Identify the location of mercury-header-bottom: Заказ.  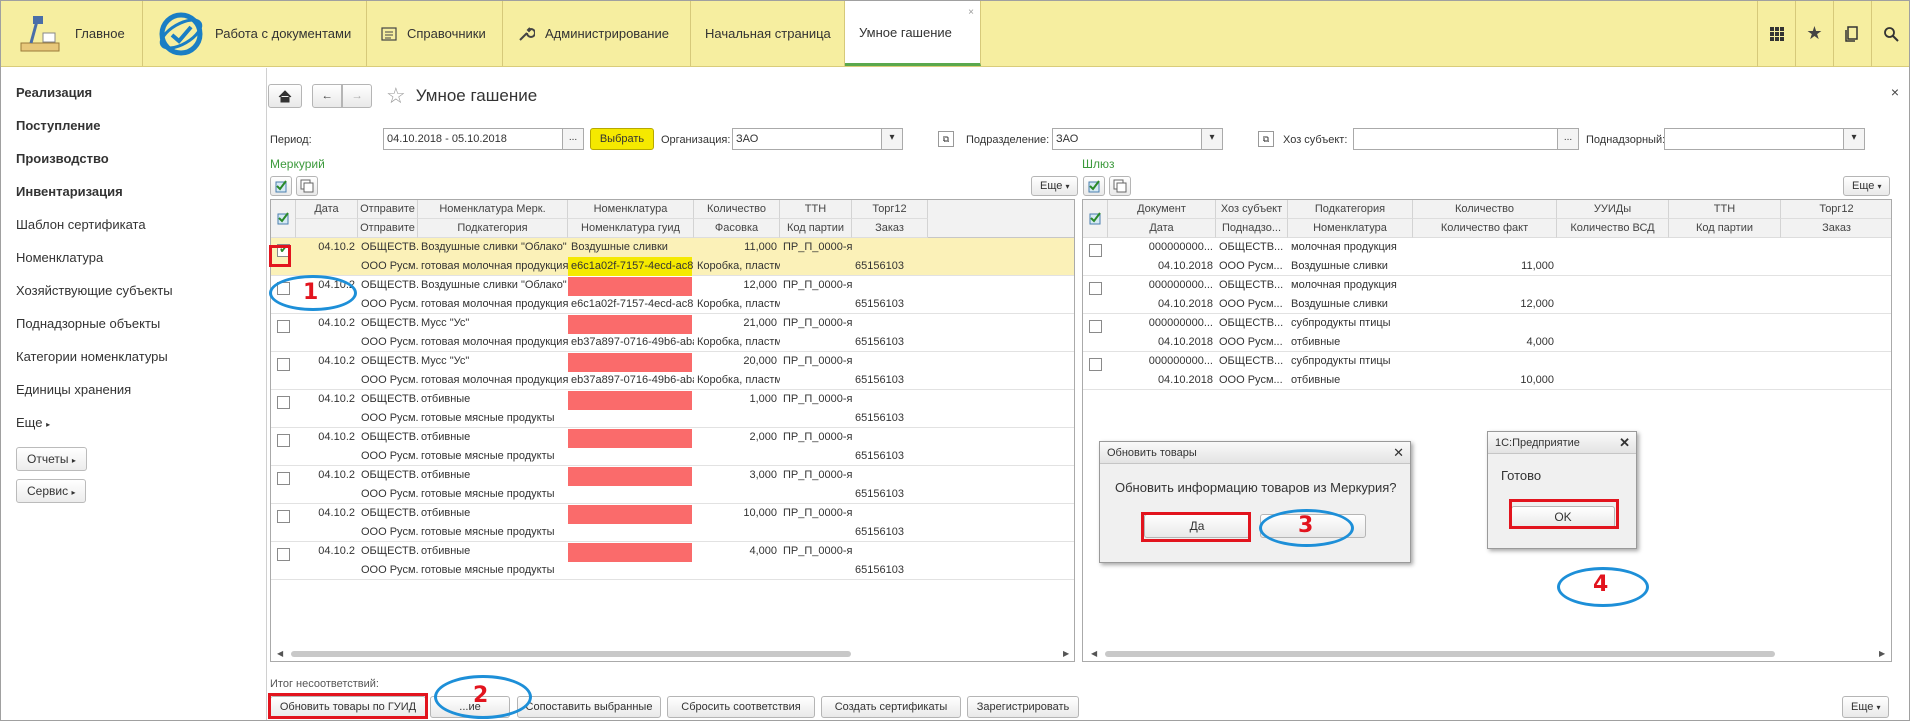
(890, 228).